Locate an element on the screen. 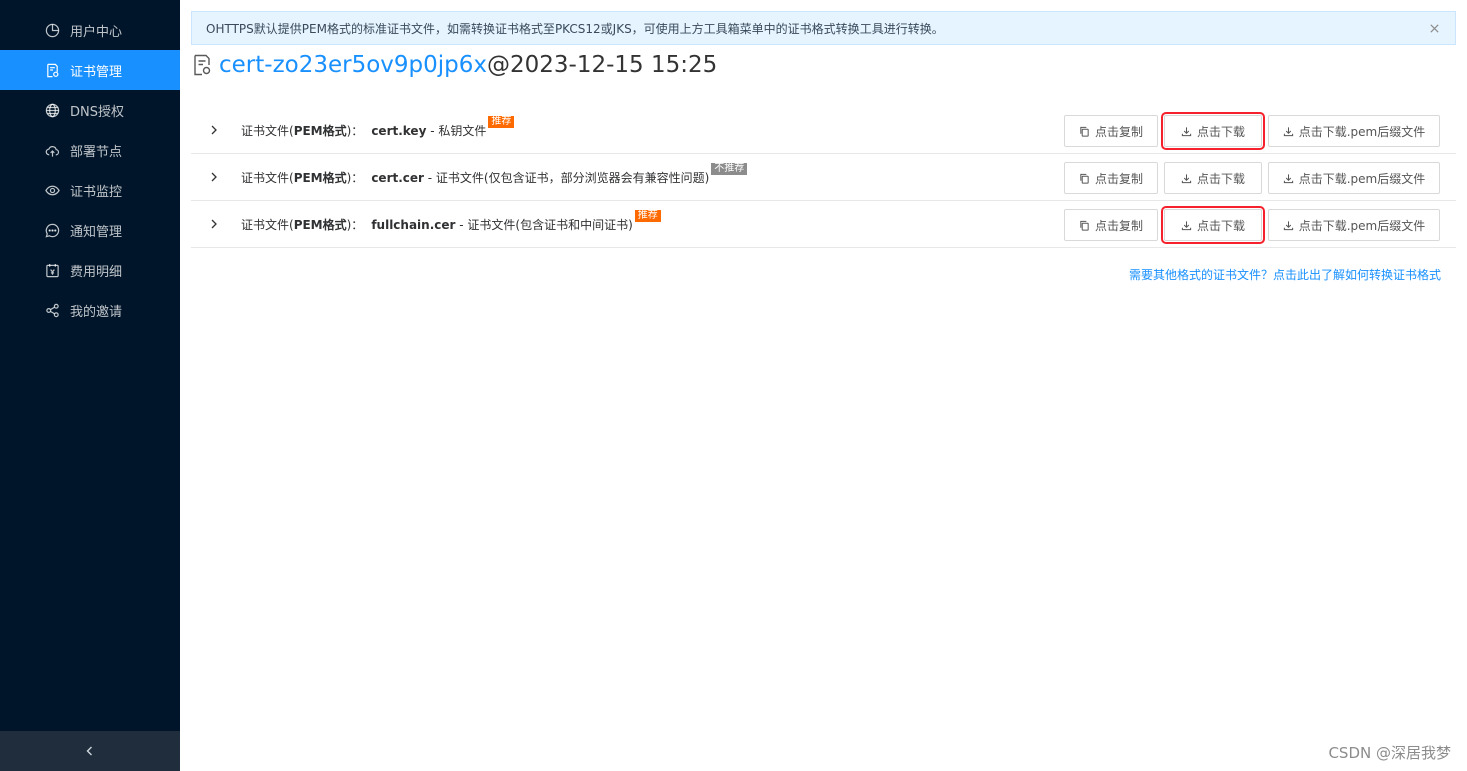 This screenshot has width=1467, height=771. sidebar-item-label: 证书管理 is located at coordinates (96, 72).